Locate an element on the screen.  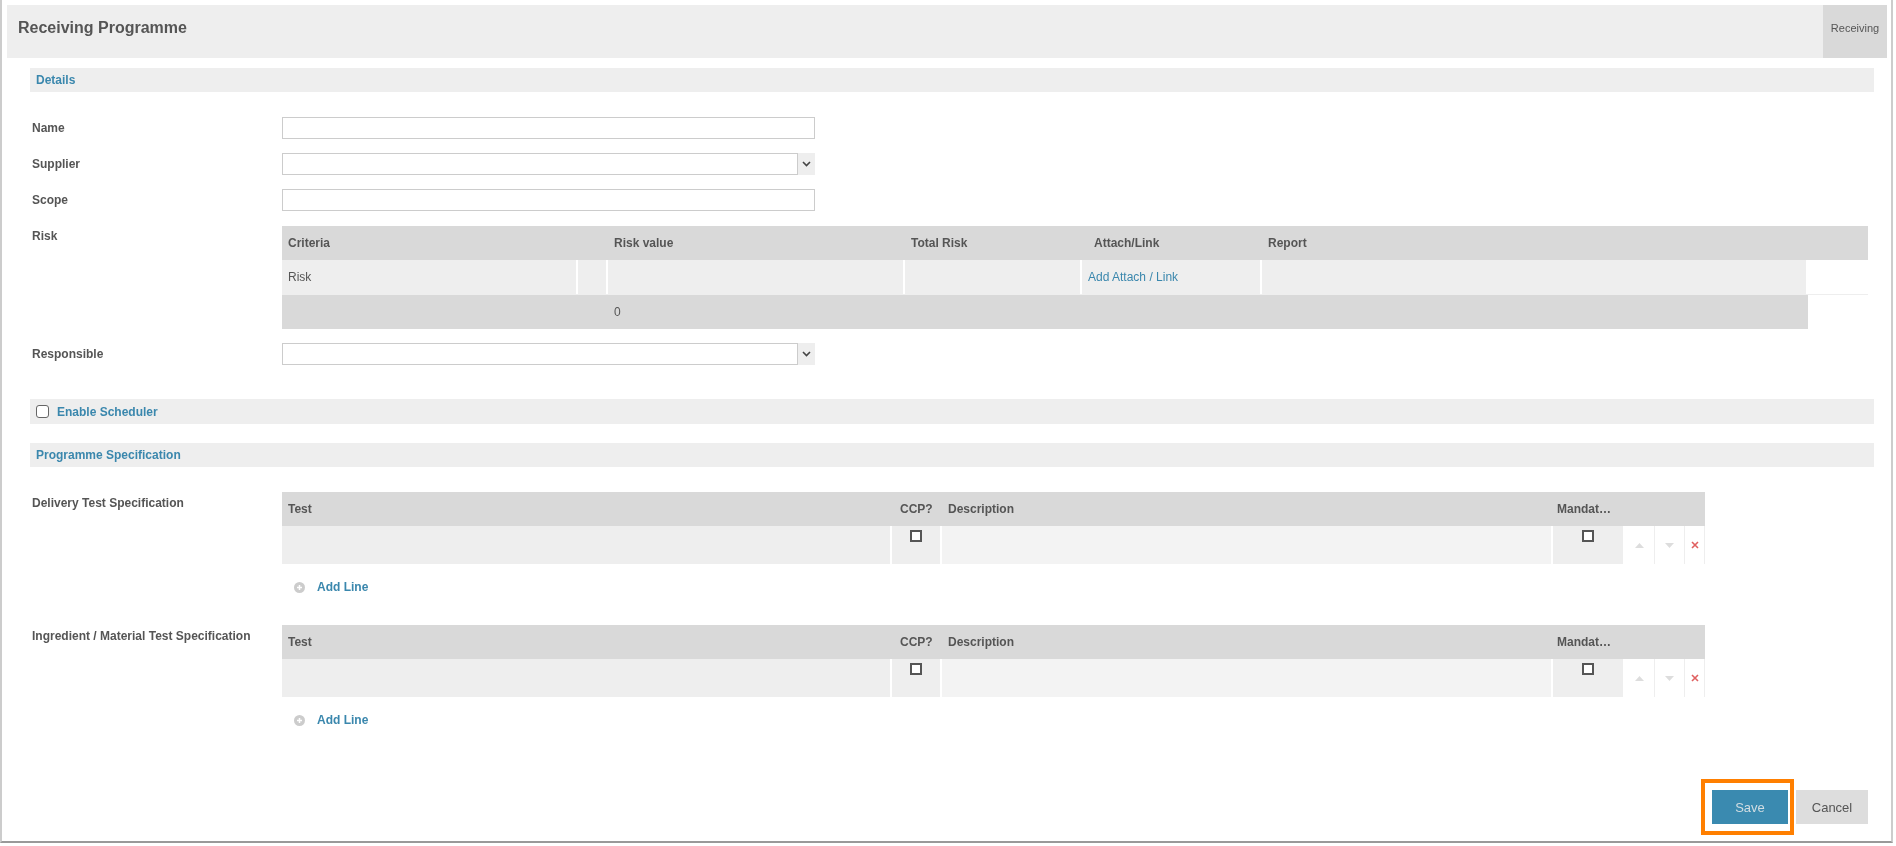
header-tab: Receiving is located at coordinates (1855, 31).